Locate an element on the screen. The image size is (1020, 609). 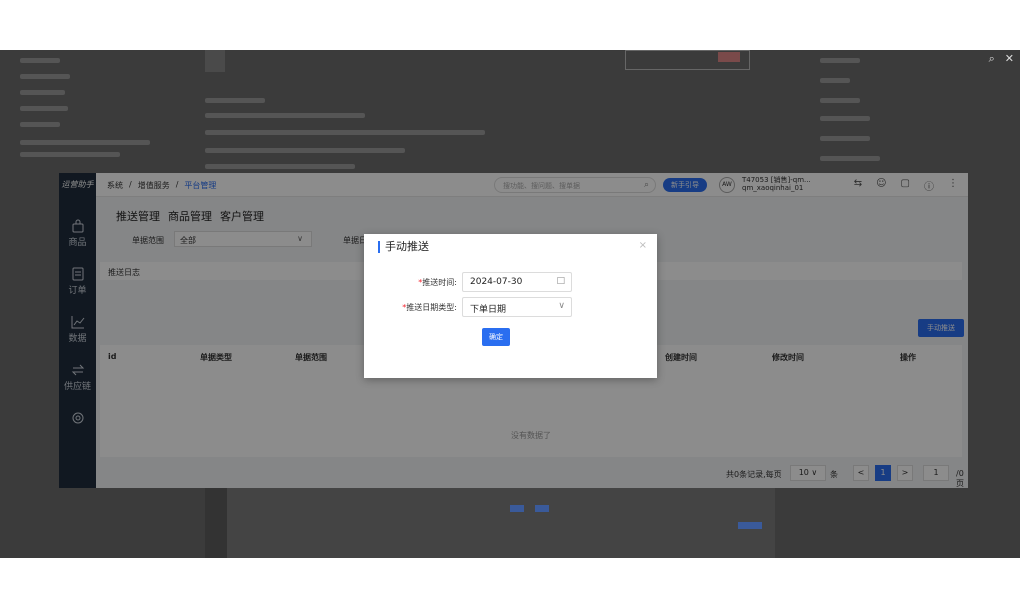
document-icon is located at coordinates (77, 274).